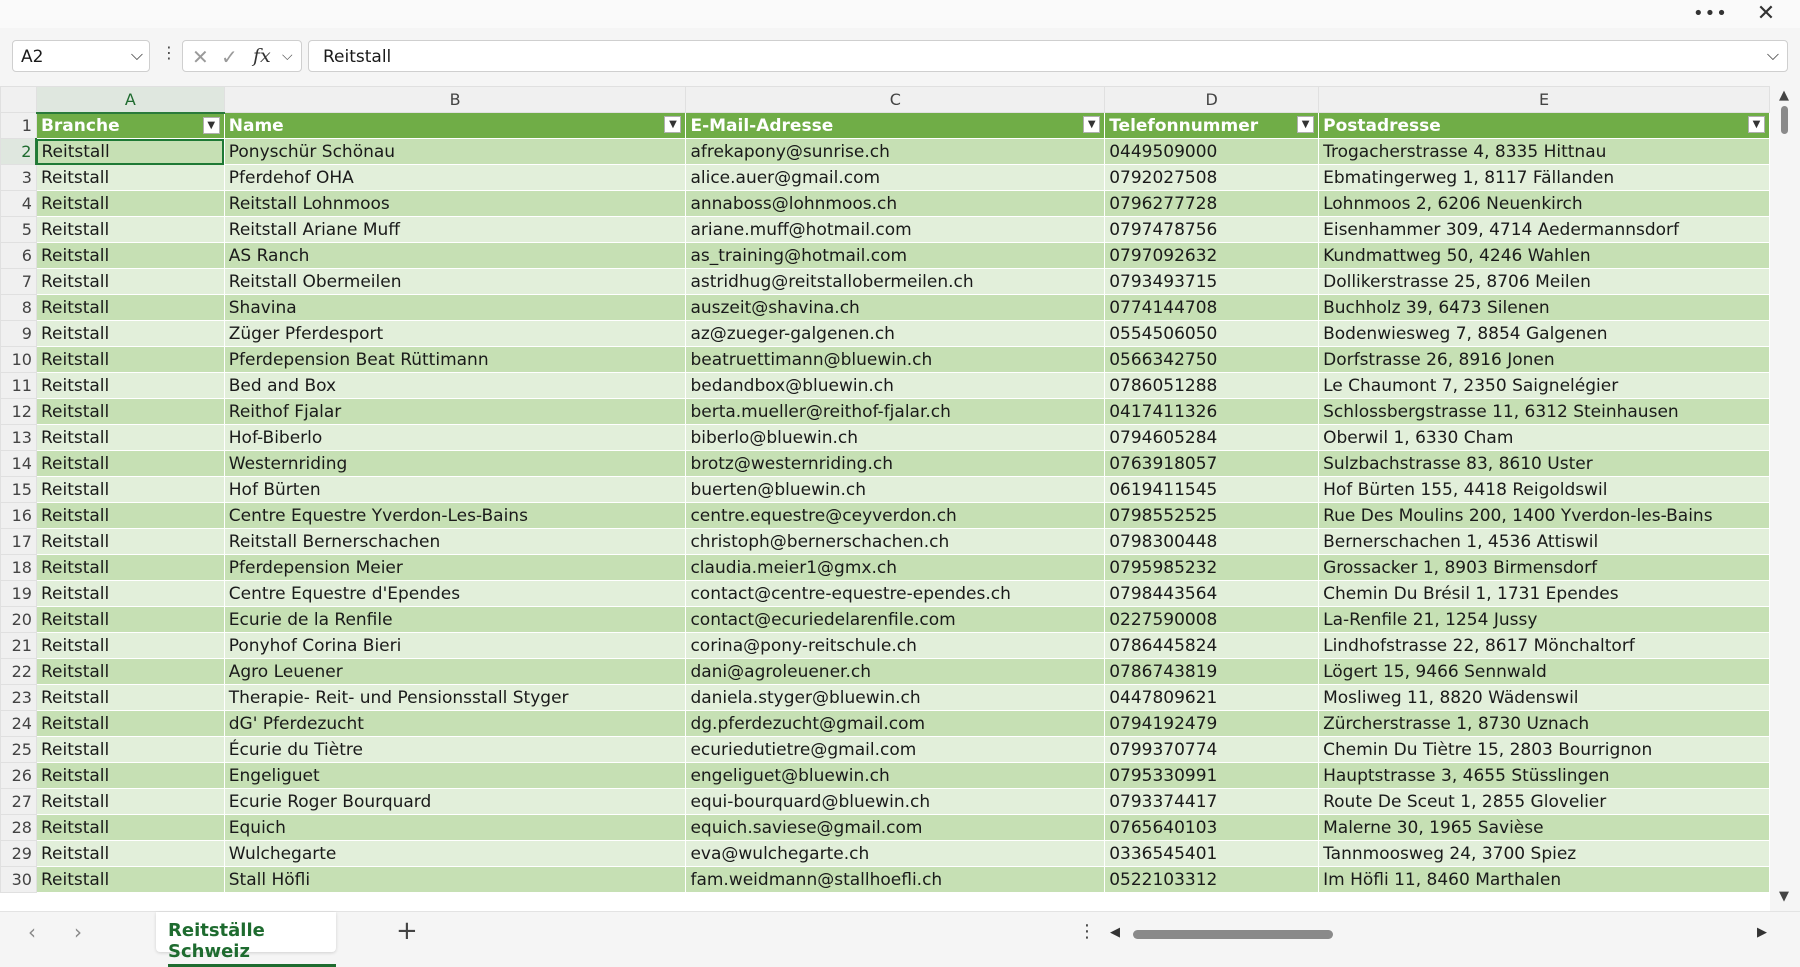  Describe the element at coordinates (1773, 55) in the screenshot. I see `expand-formula-icon: ⌵` at that location.